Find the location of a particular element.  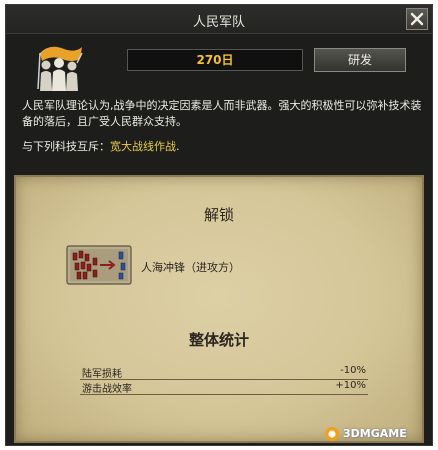

unlock-item-label: 人海冲锋（进攻方） is located at coordinates (190, 267).